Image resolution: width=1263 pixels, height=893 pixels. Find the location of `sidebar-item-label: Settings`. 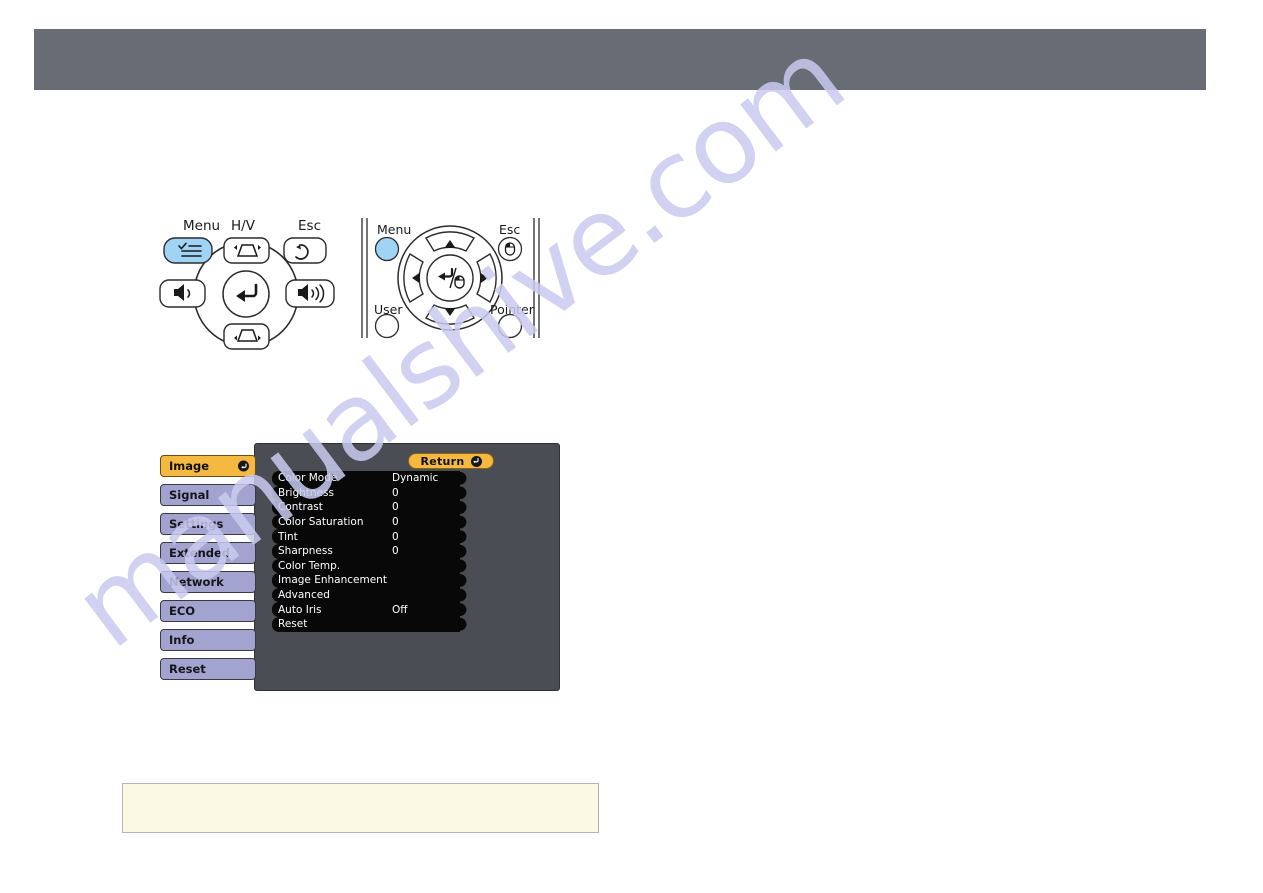

sidebar-item-label: Settings is located at coordinates (196, 524).